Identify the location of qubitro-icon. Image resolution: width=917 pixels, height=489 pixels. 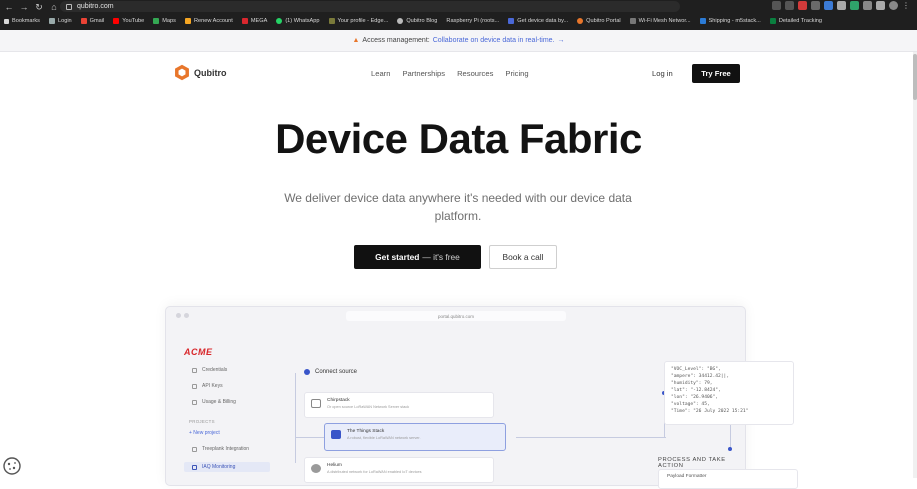
(580, 21).